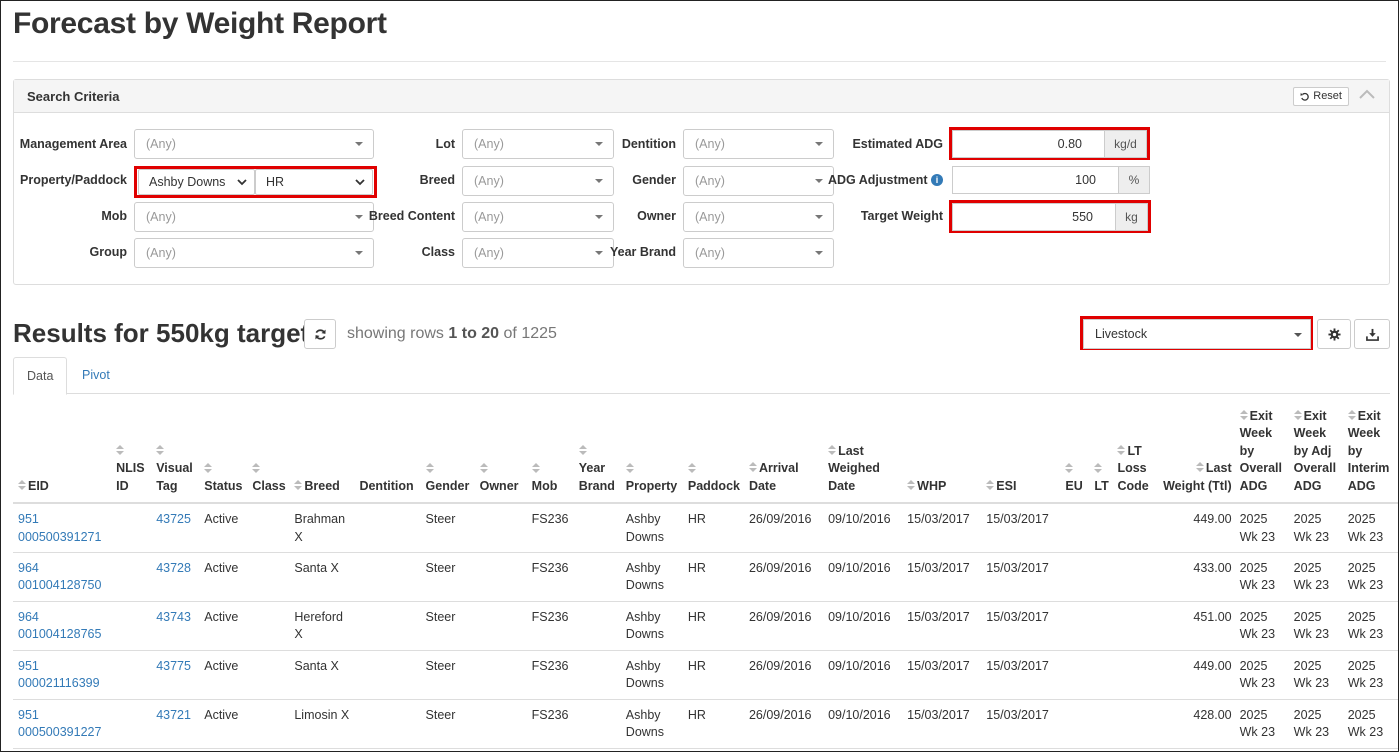 The width and height of the screenshot is (1399, 752). What do you see at coordinates (1368, 450) in the screenshot?
I see `col-exit-week-interim-label: Exit Week by Interim ADG` at bounding box center [1368, 450].